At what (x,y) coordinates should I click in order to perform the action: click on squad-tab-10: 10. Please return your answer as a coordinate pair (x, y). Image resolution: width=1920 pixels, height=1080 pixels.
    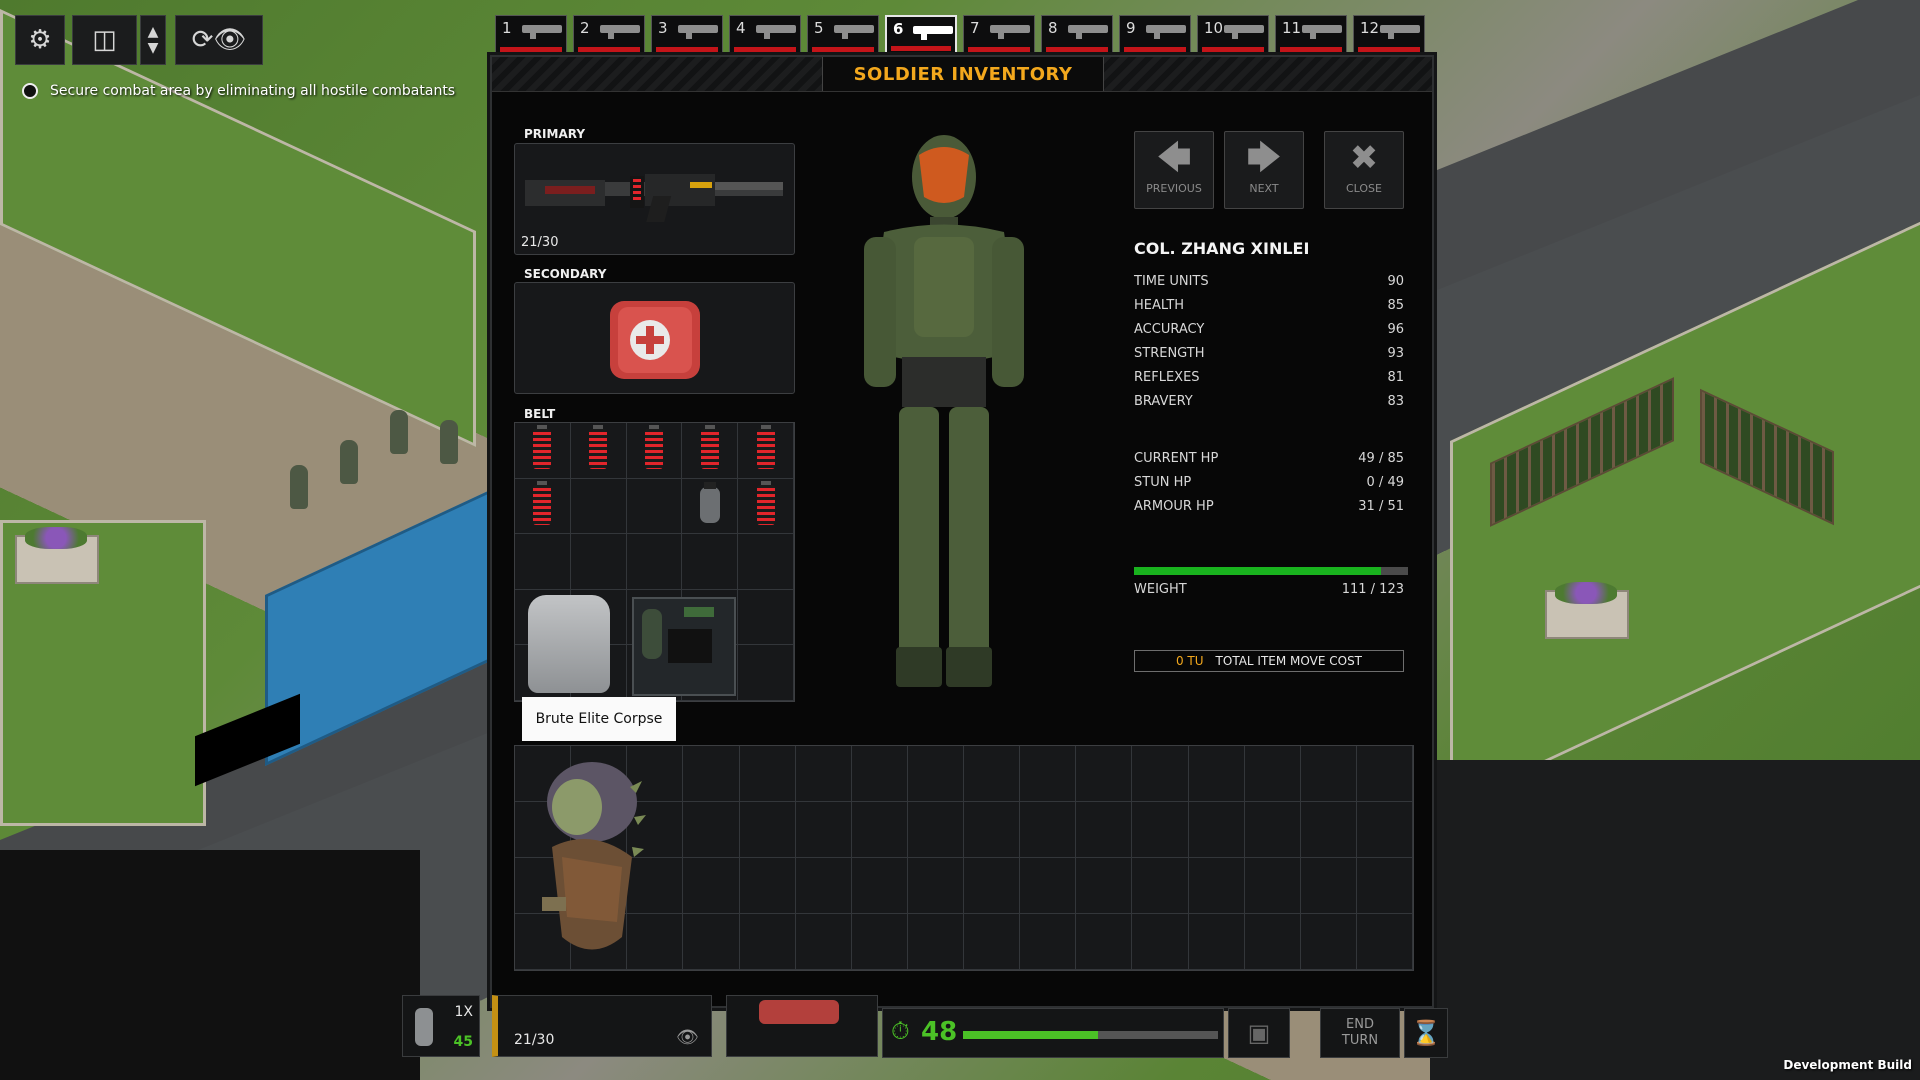
    Looking at the image, I should click on (1233, 35).